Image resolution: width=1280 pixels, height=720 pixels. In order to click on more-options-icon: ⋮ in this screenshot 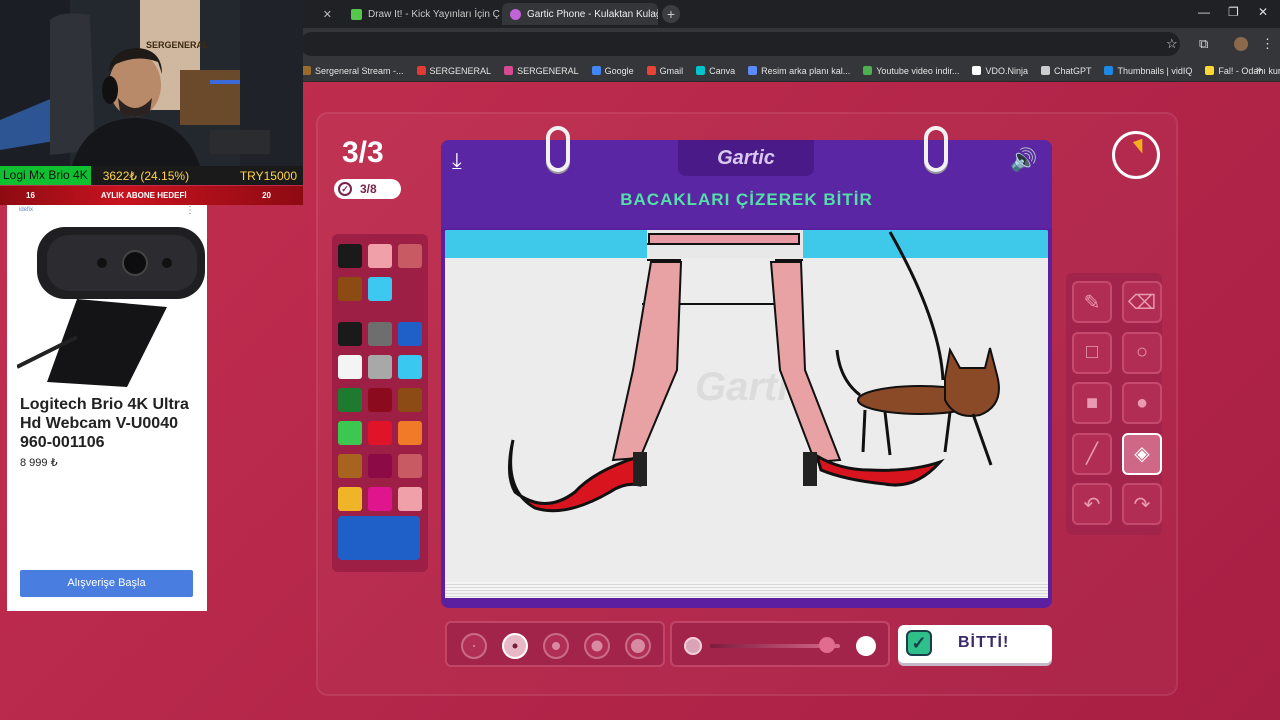, I will do `click(190, 210)`.